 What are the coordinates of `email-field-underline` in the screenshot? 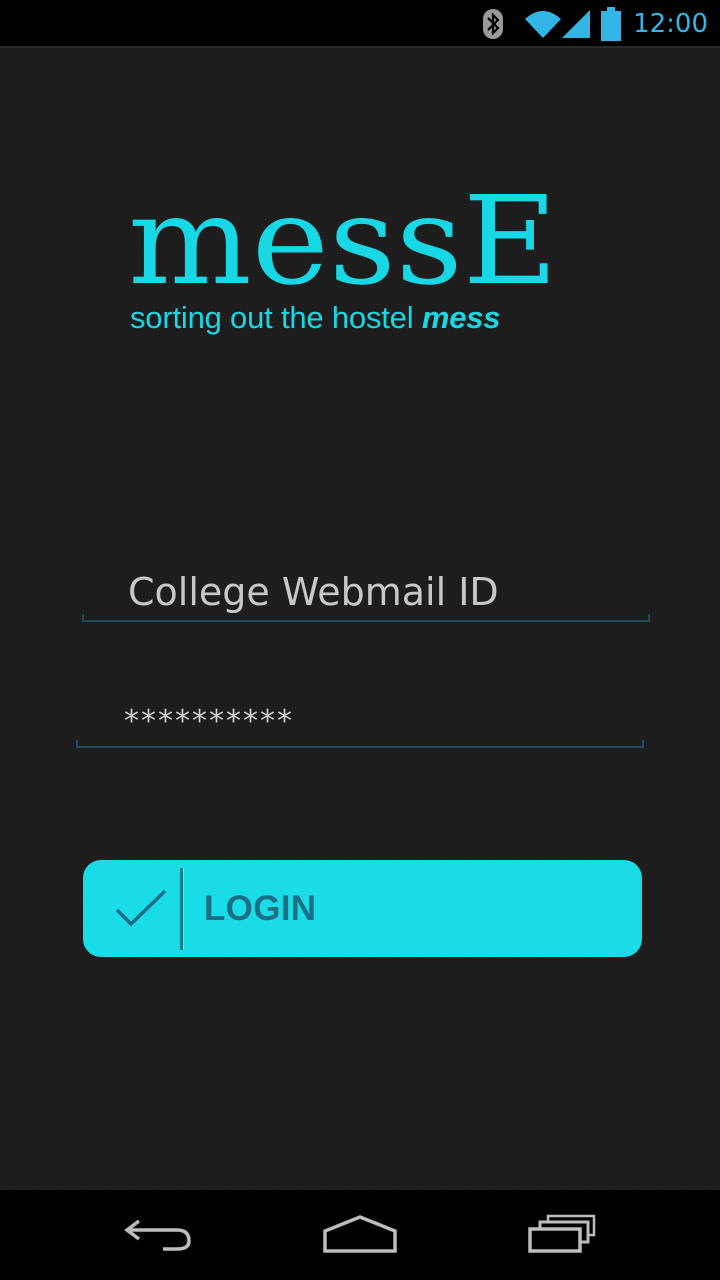 It's located at (366, 618).